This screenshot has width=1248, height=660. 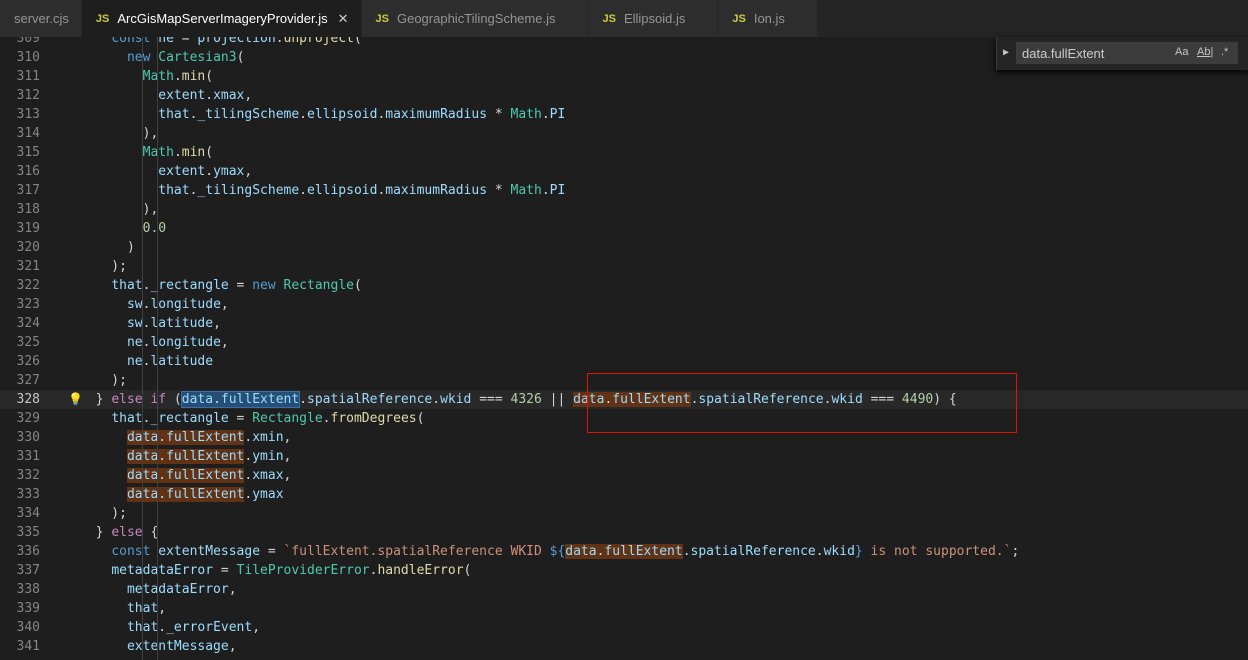 What do you see at coordinates (624, 95) in the screenshot?
I see `code-line: 312 extent.xmax,` at bounding box center [624, 95].